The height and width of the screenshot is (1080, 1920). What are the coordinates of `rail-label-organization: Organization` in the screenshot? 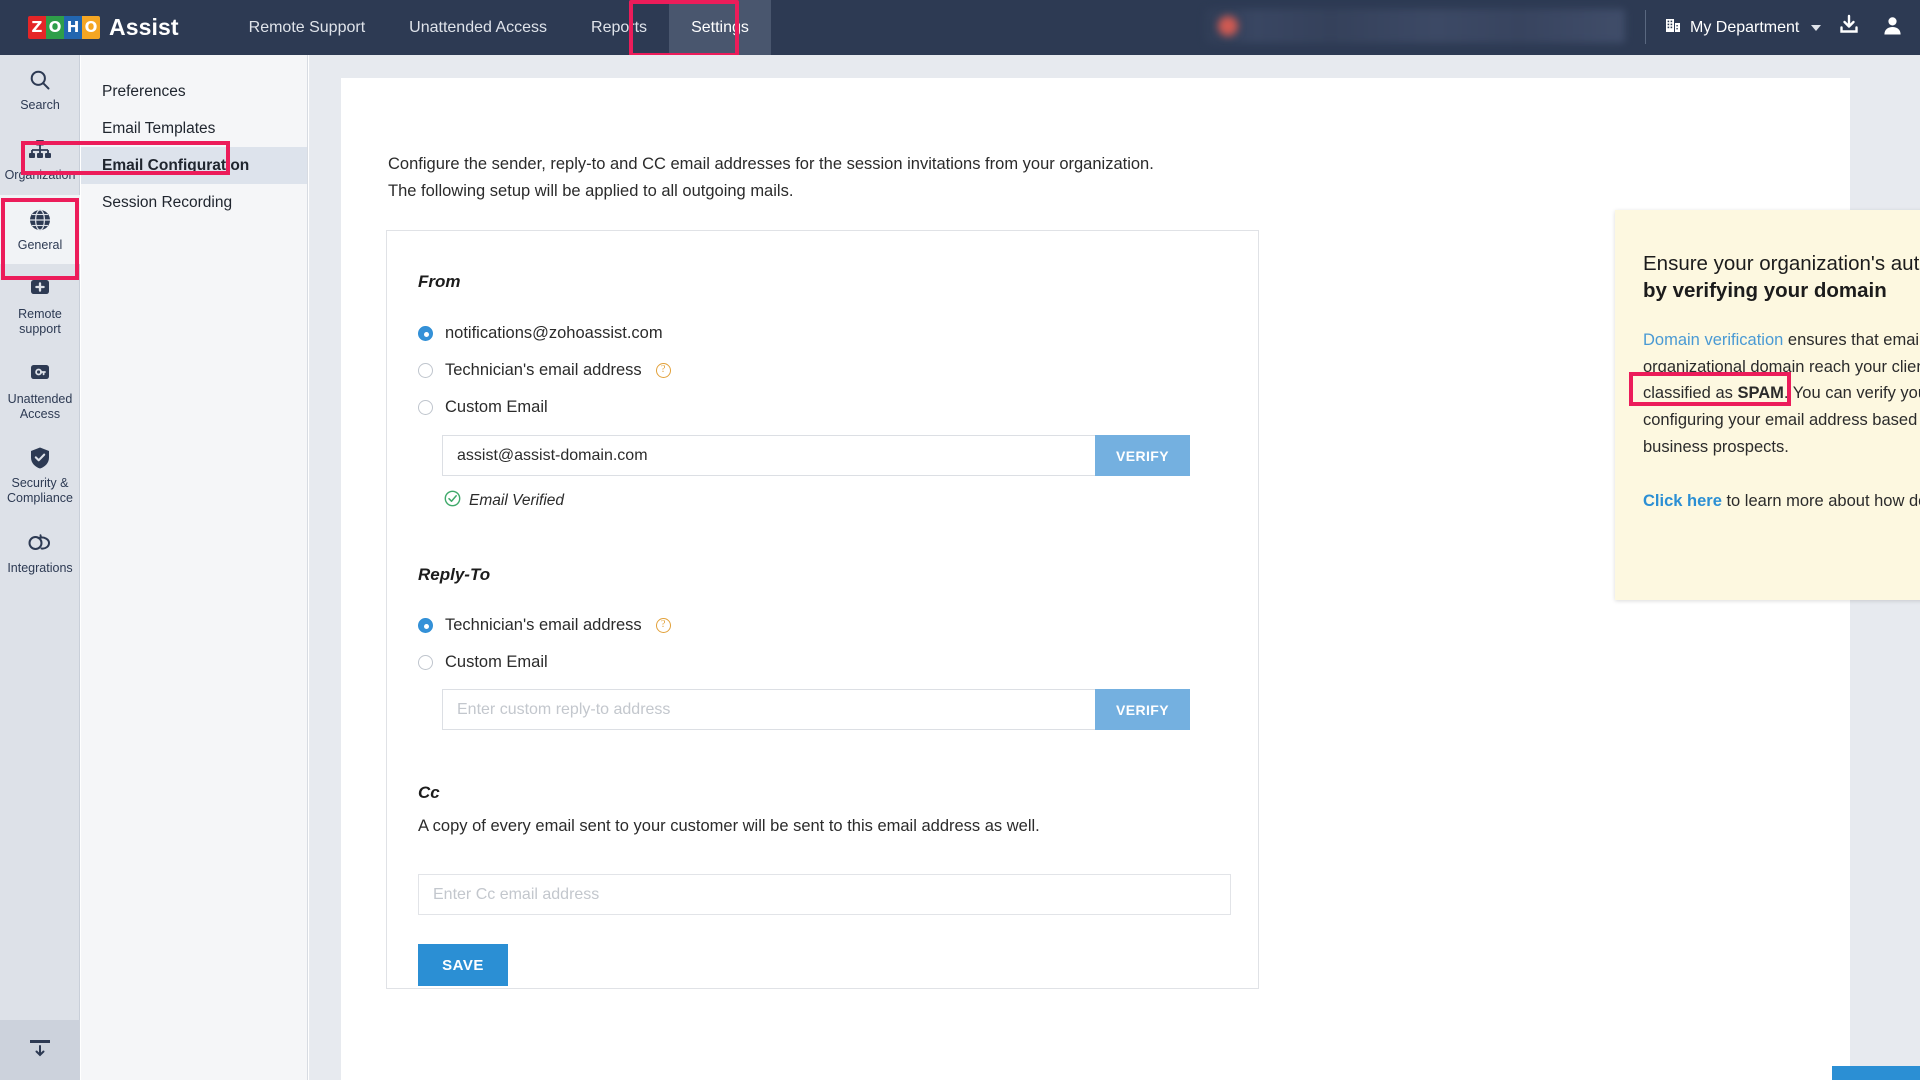 It's located at (40, 174).